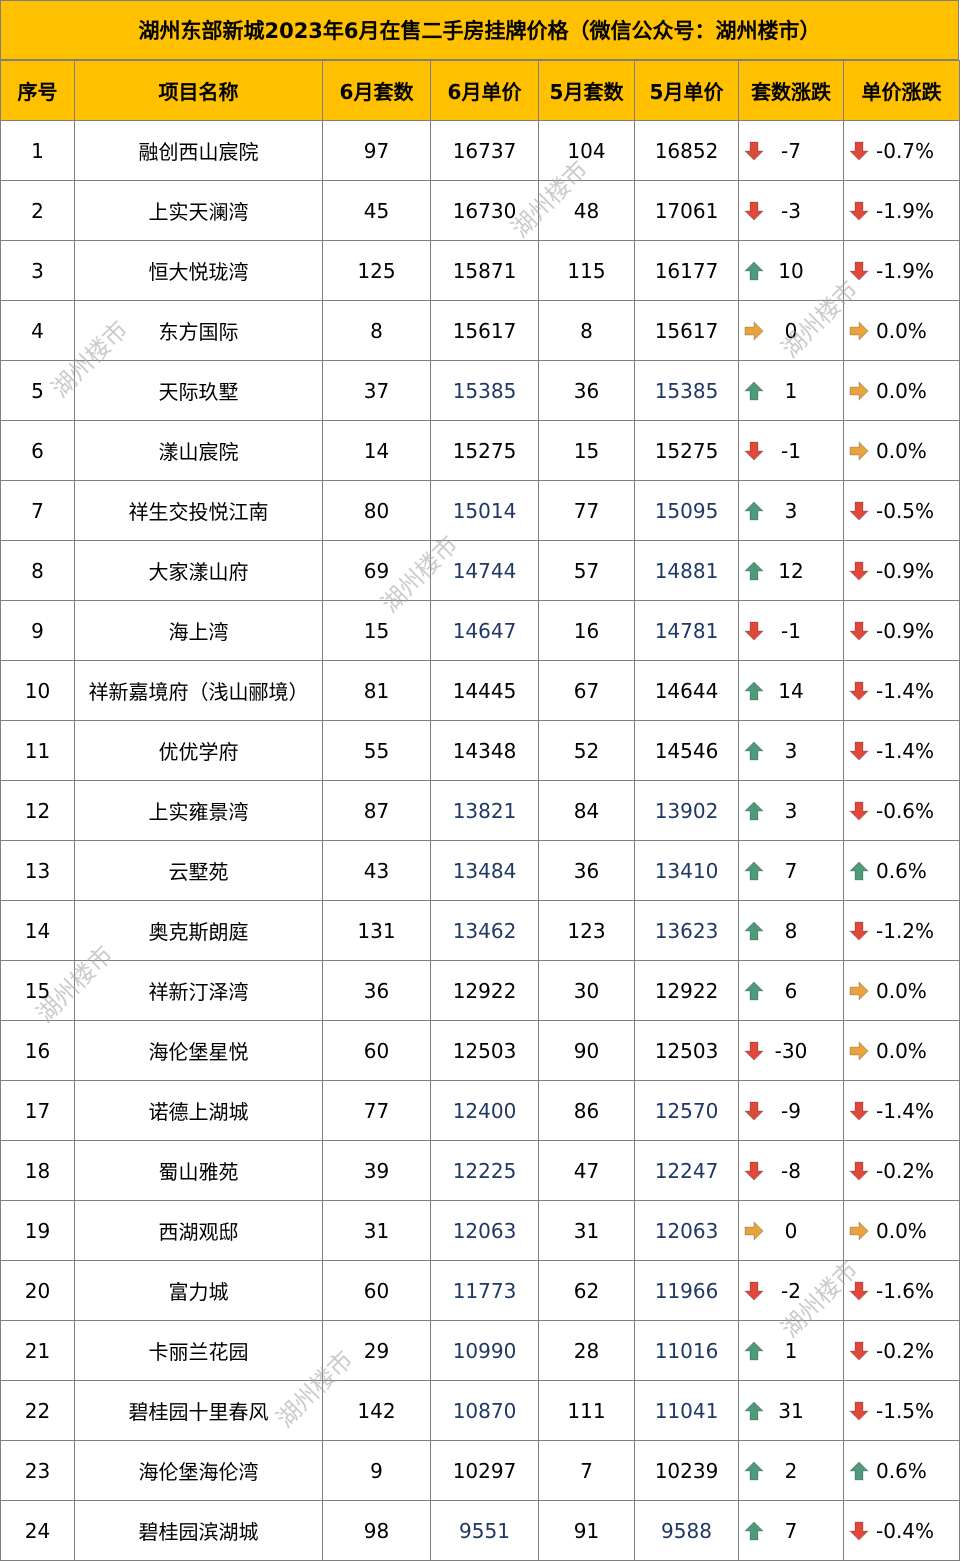  Describe the element at coordinates (901, 810) in the screenshot. I see `price-change: -0.6%` at that location.